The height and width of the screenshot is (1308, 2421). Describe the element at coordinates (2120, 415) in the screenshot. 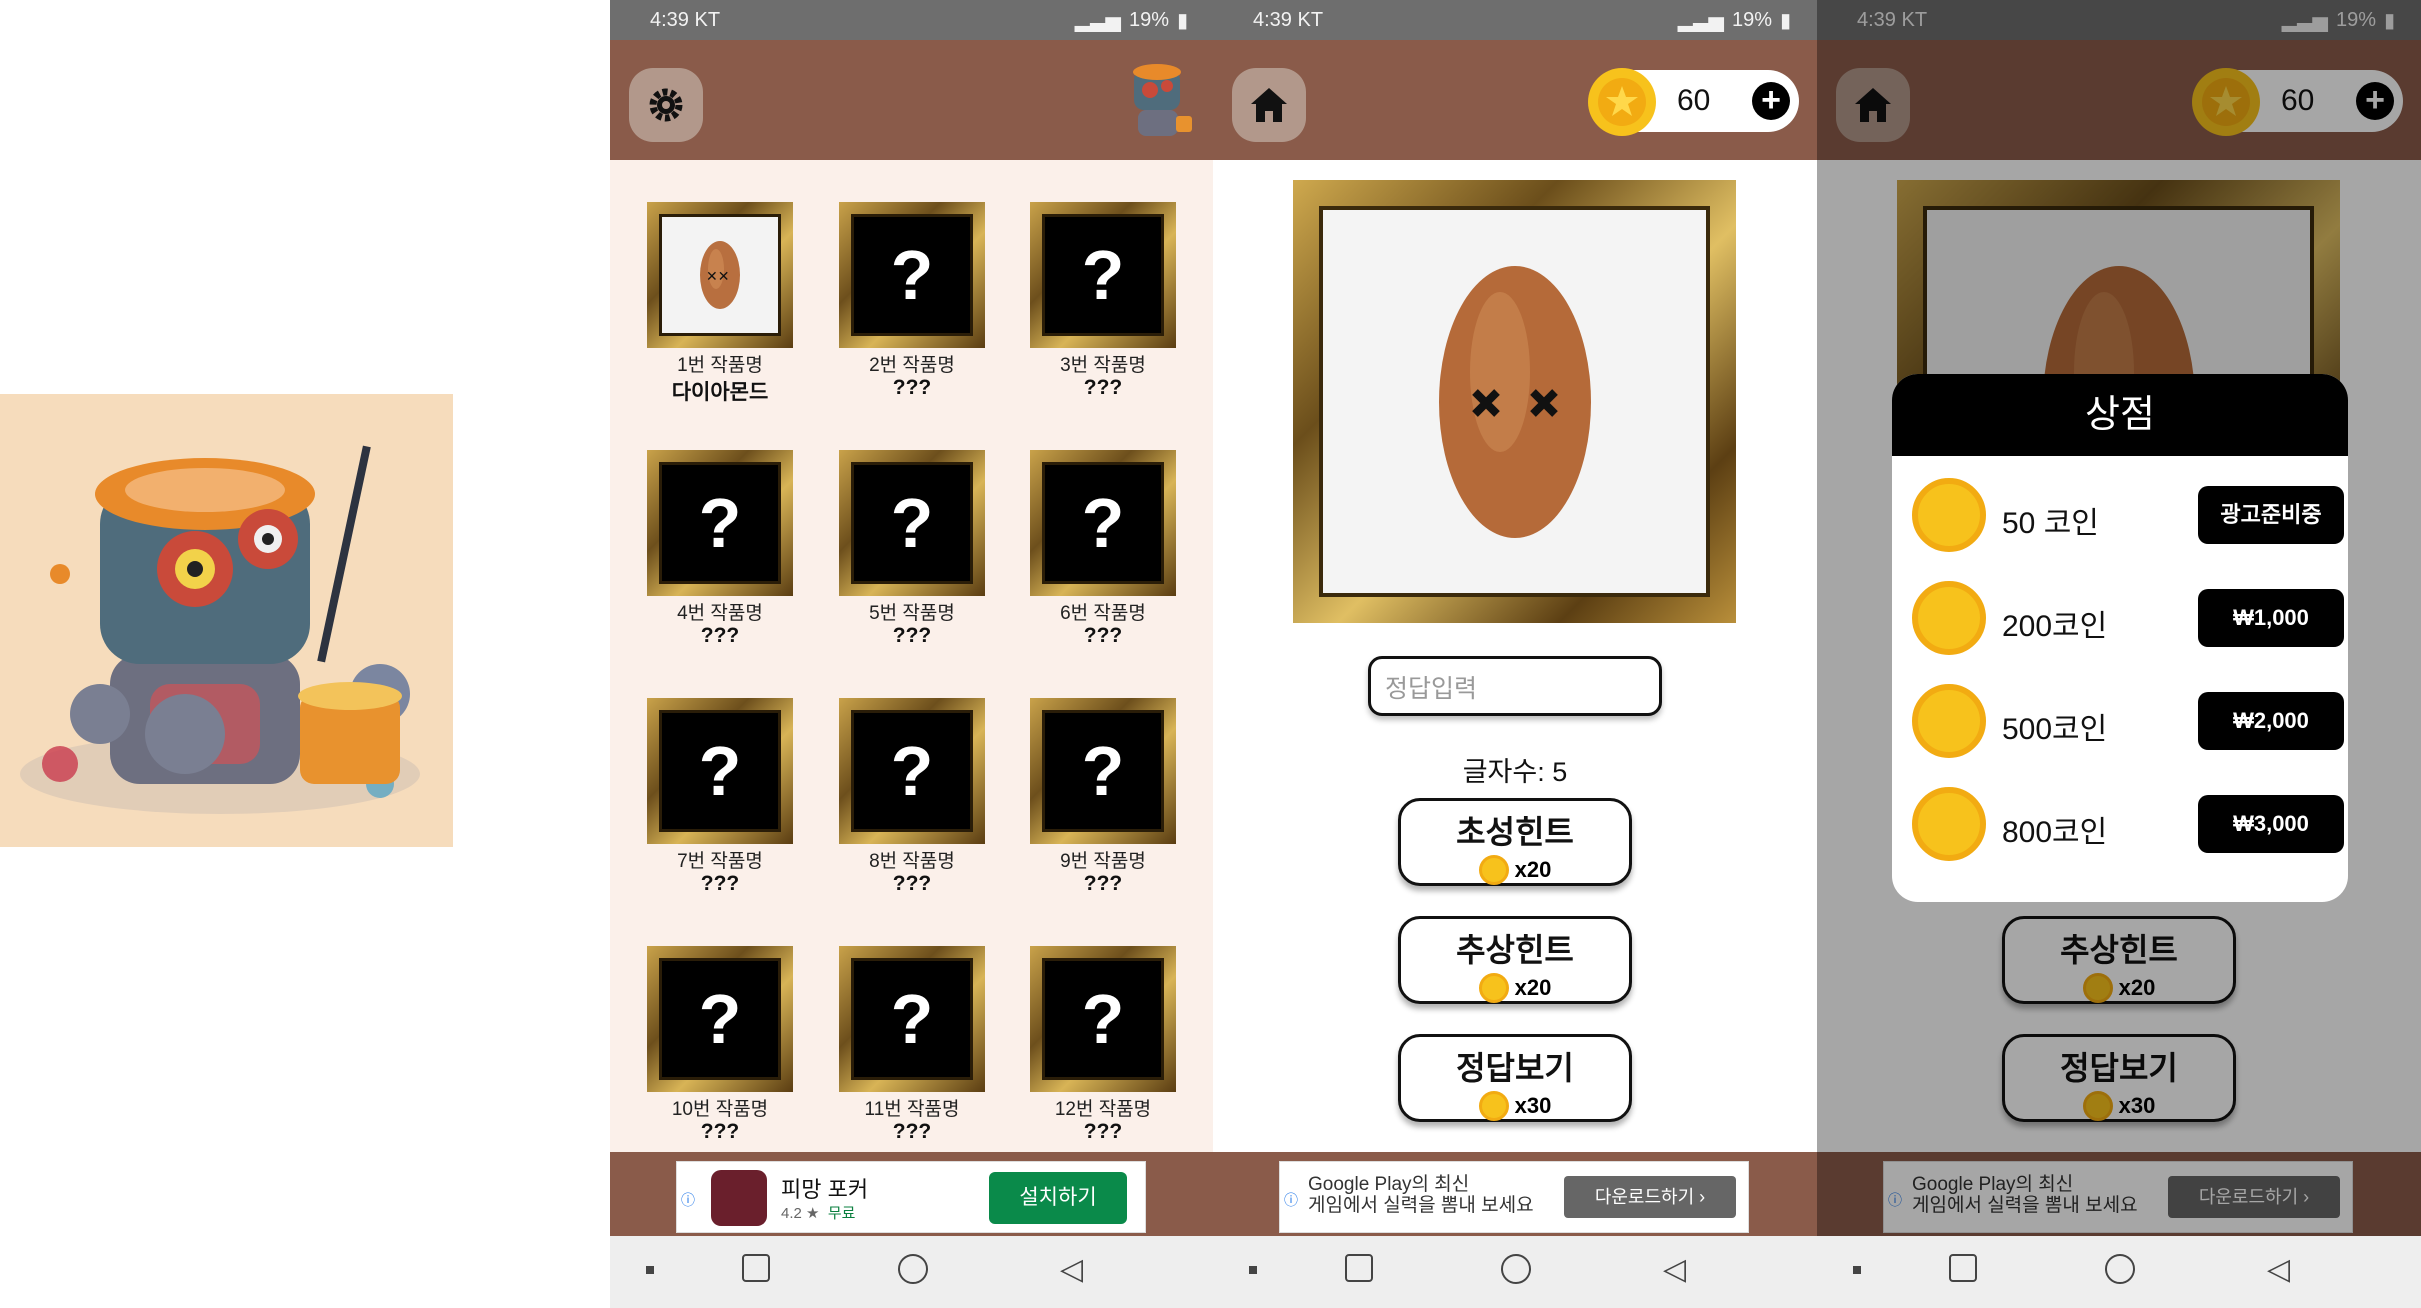

I see `shop-title: 상점` at that location.